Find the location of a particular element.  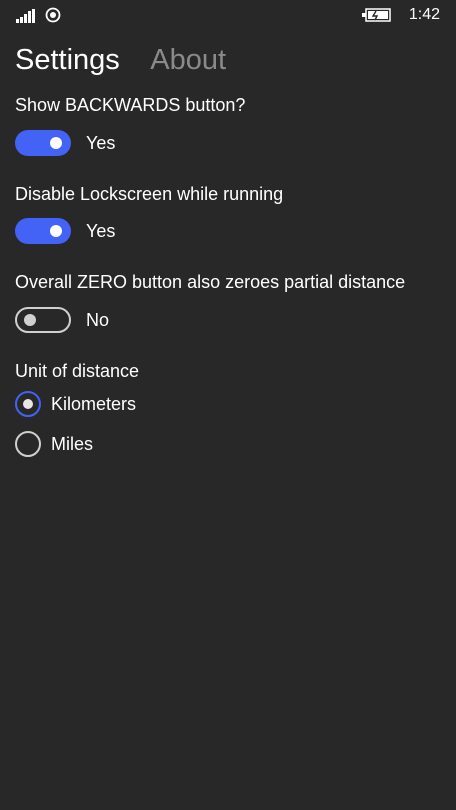

tab-settings: Settings is located at coordinates (67, 60).